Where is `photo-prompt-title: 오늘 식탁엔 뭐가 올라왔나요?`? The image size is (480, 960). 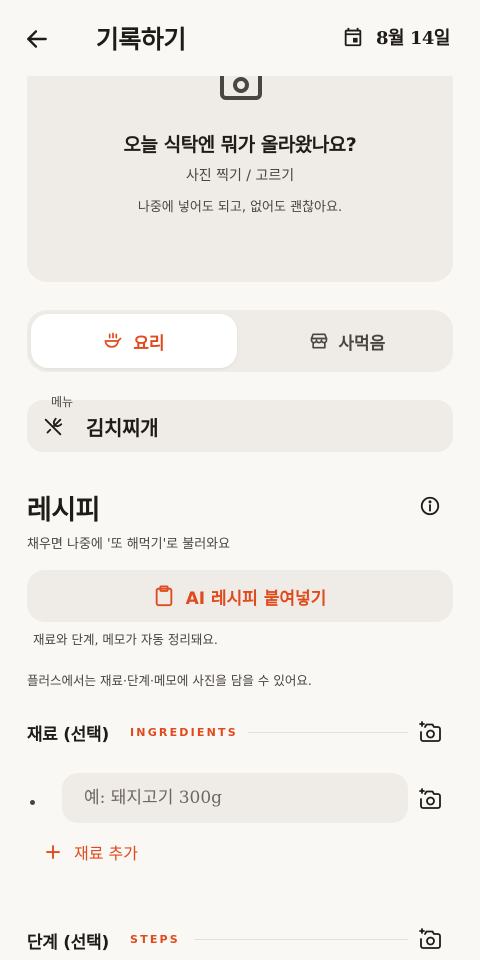
photo-prompt-title: 오늘 식탁엔 뭐가 올라왔나요? is located at coordinates (240, 145).